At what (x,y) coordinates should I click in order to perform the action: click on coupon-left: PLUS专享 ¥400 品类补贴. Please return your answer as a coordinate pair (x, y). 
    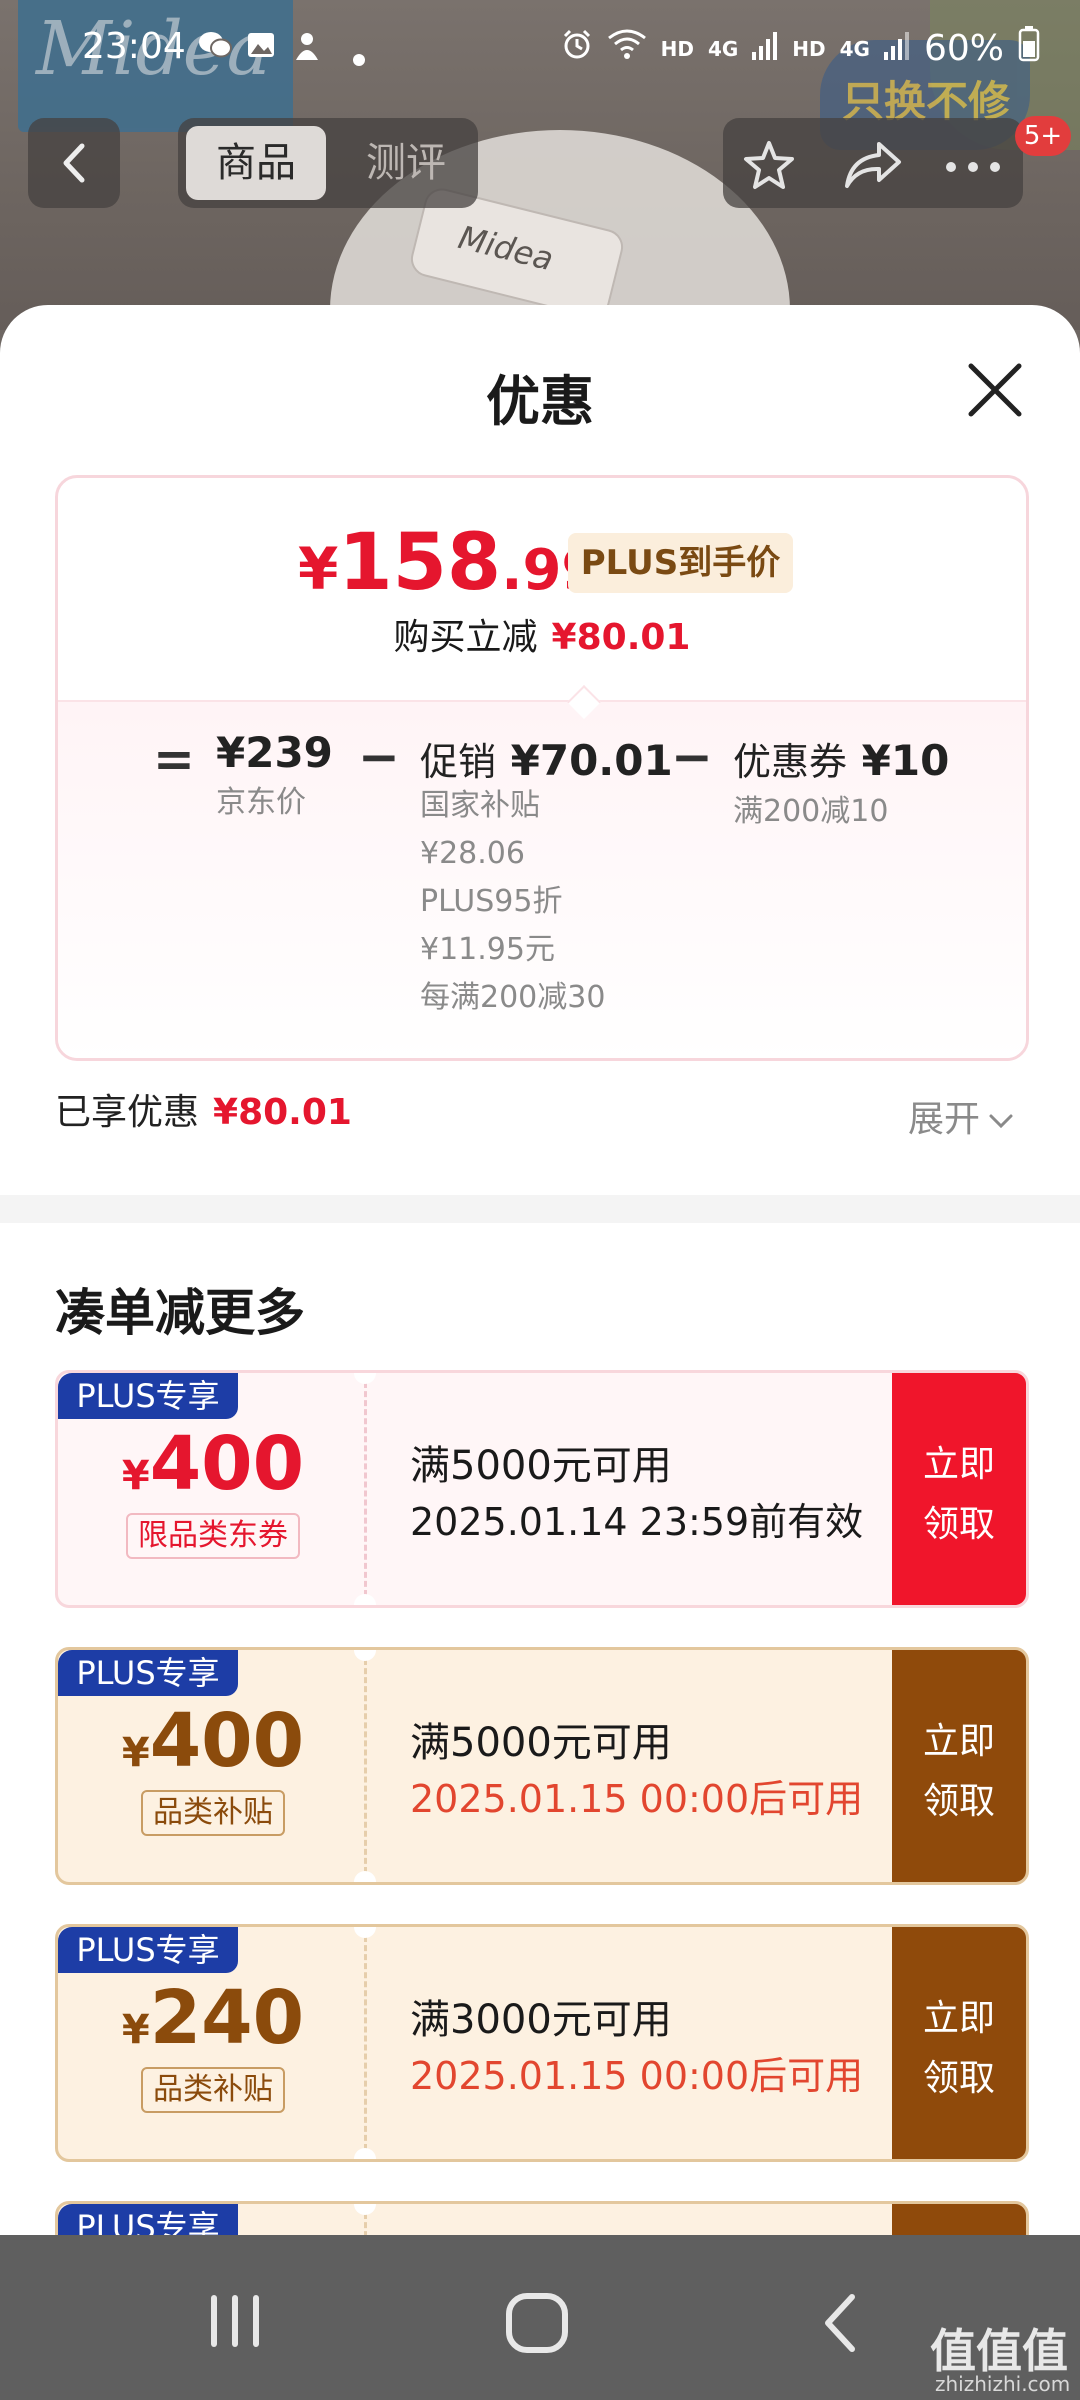
    Looking at the image, I should click on (213, 1766).